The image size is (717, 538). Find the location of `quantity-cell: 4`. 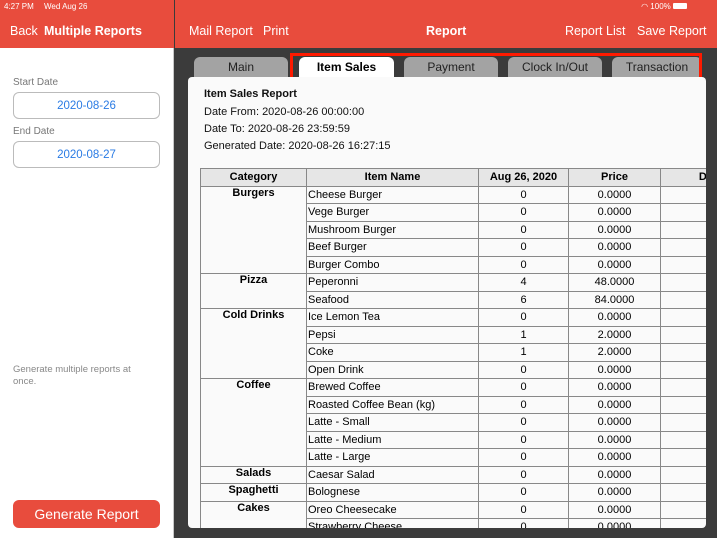

quantity-cell: 4 is located at coordinates (523, 282).